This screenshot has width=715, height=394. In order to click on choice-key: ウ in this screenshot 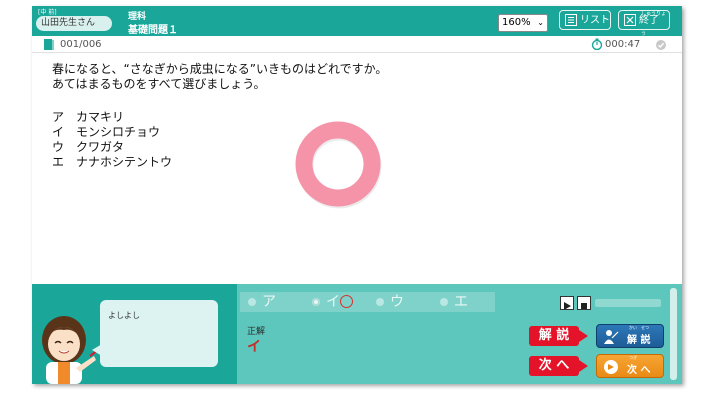, I will do `click(58, 147)`.